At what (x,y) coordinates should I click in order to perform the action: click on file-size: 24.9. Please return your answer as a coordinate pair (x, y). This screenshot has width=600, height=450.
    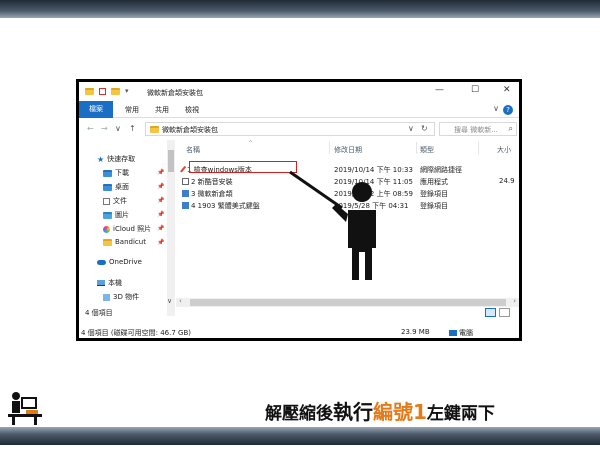
    Looking at the image, I should click on (507, 181).